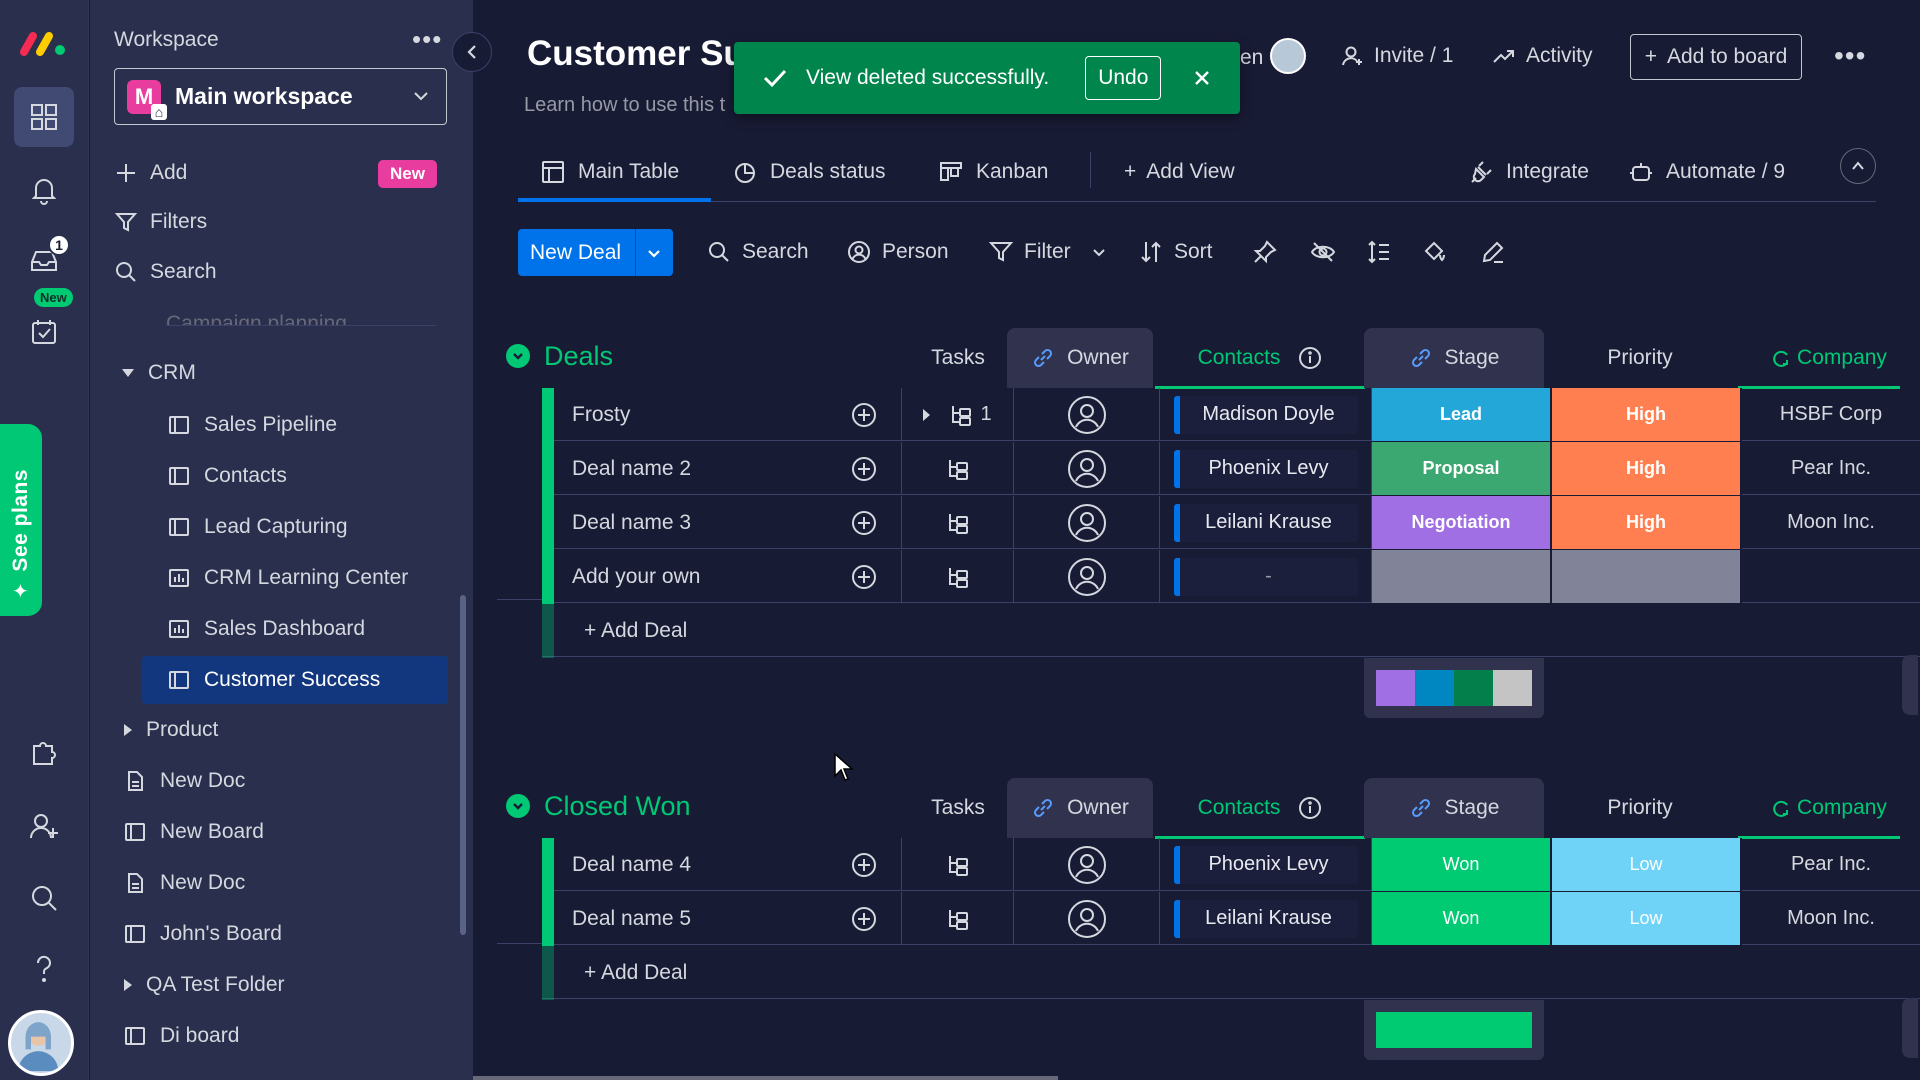 This screenshot has height=1080, width=1920. I want to click on toolbar-edit, so click(1498, 252).